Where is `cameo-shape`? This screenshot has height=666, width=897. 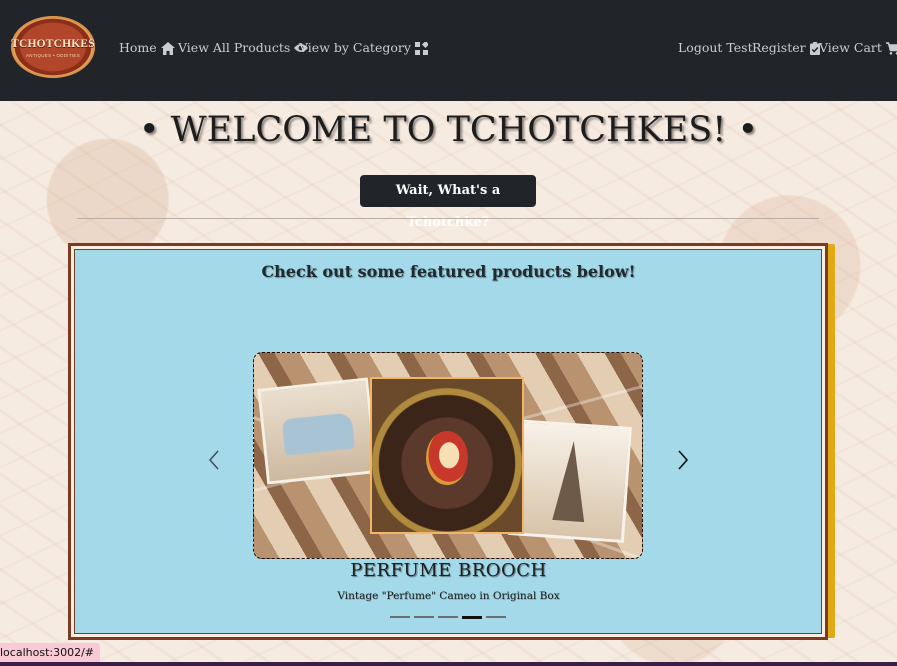 cameo-shape is located at coordinates (447, 458).